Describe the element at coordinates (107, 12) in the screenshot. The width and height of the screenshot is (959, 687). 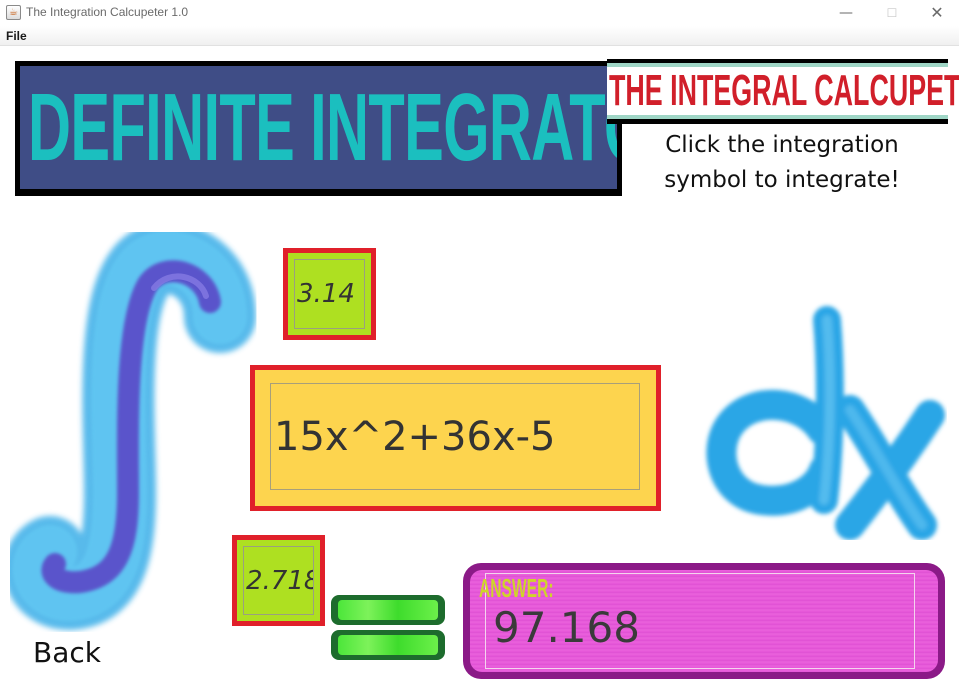
I see `window-title: The Integration Calcupeter 1.0` at that location.